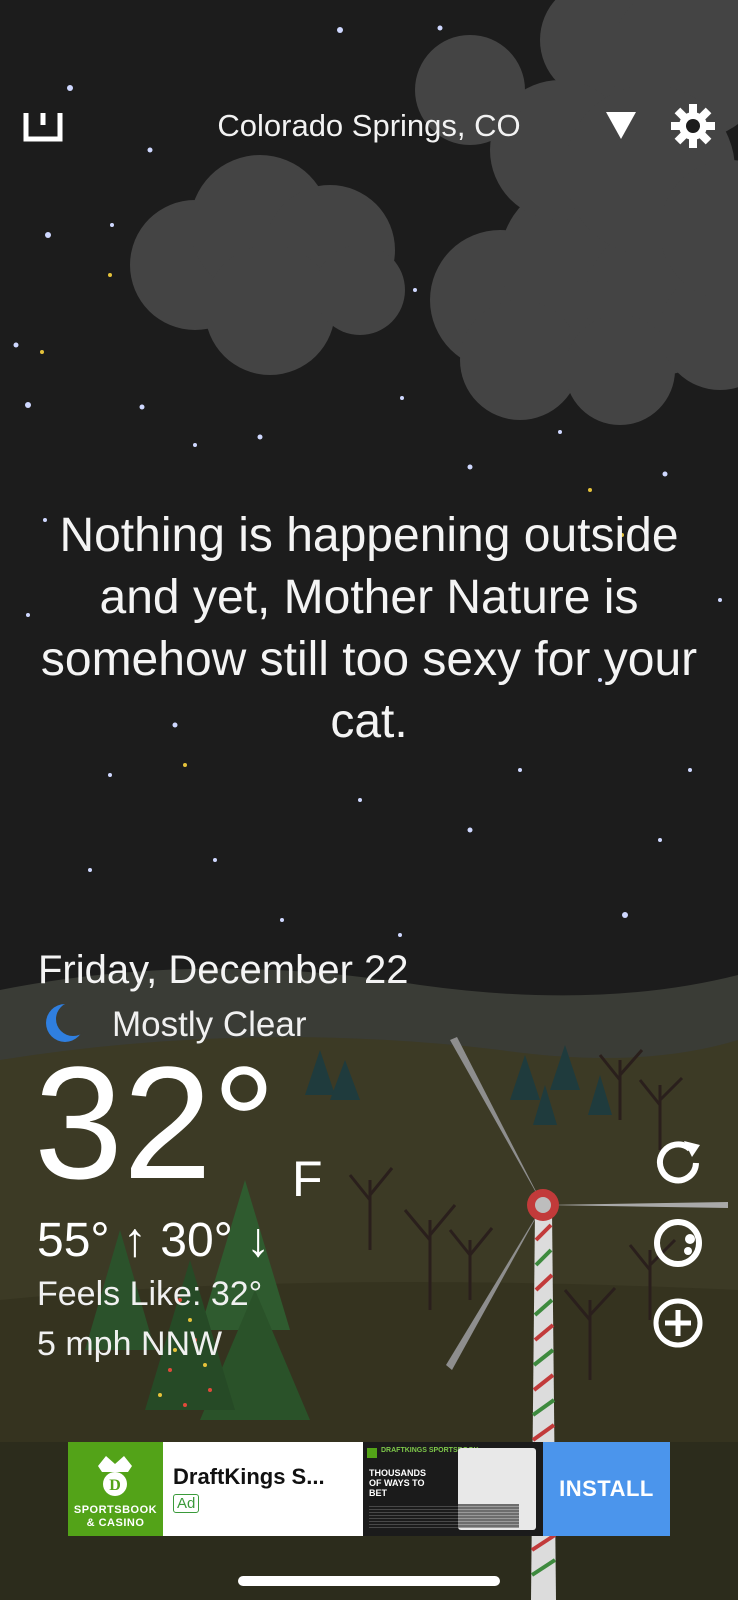 The image size is (738, 1600). Describe the element at coordinates (150, 1294) in the screenshot. I see `feels-like: Feels Like: 32°` at that location.